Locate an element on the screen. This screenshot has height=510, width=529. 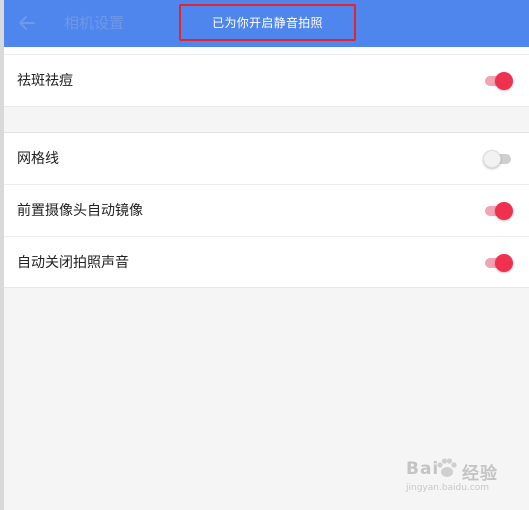
settings-group-beauty: 祛斑祛痘 is located at coordinates (266, 77).